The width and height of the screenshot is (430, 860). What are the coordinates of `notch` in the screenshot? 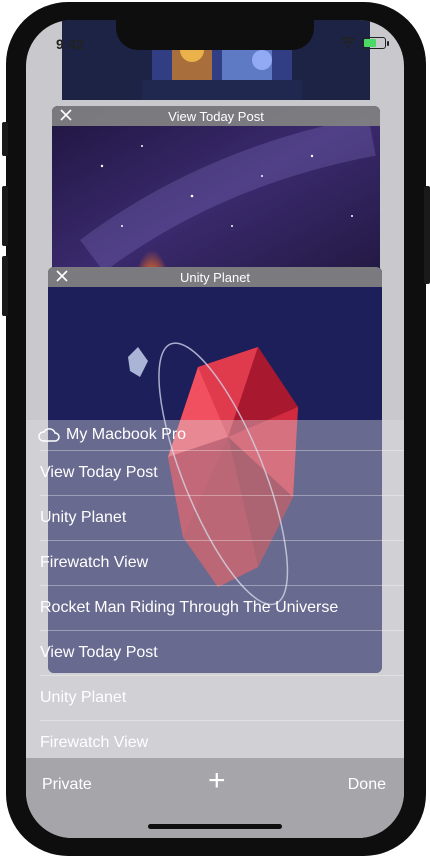 It's located at (215, 35).